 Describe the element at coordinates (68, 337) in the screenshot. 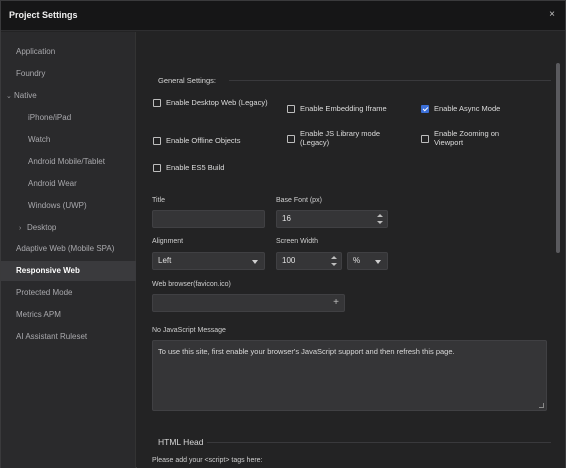

I see `sidebar-item-ai-assistant-ruleset: AI Assistant Ruleset` at that location.